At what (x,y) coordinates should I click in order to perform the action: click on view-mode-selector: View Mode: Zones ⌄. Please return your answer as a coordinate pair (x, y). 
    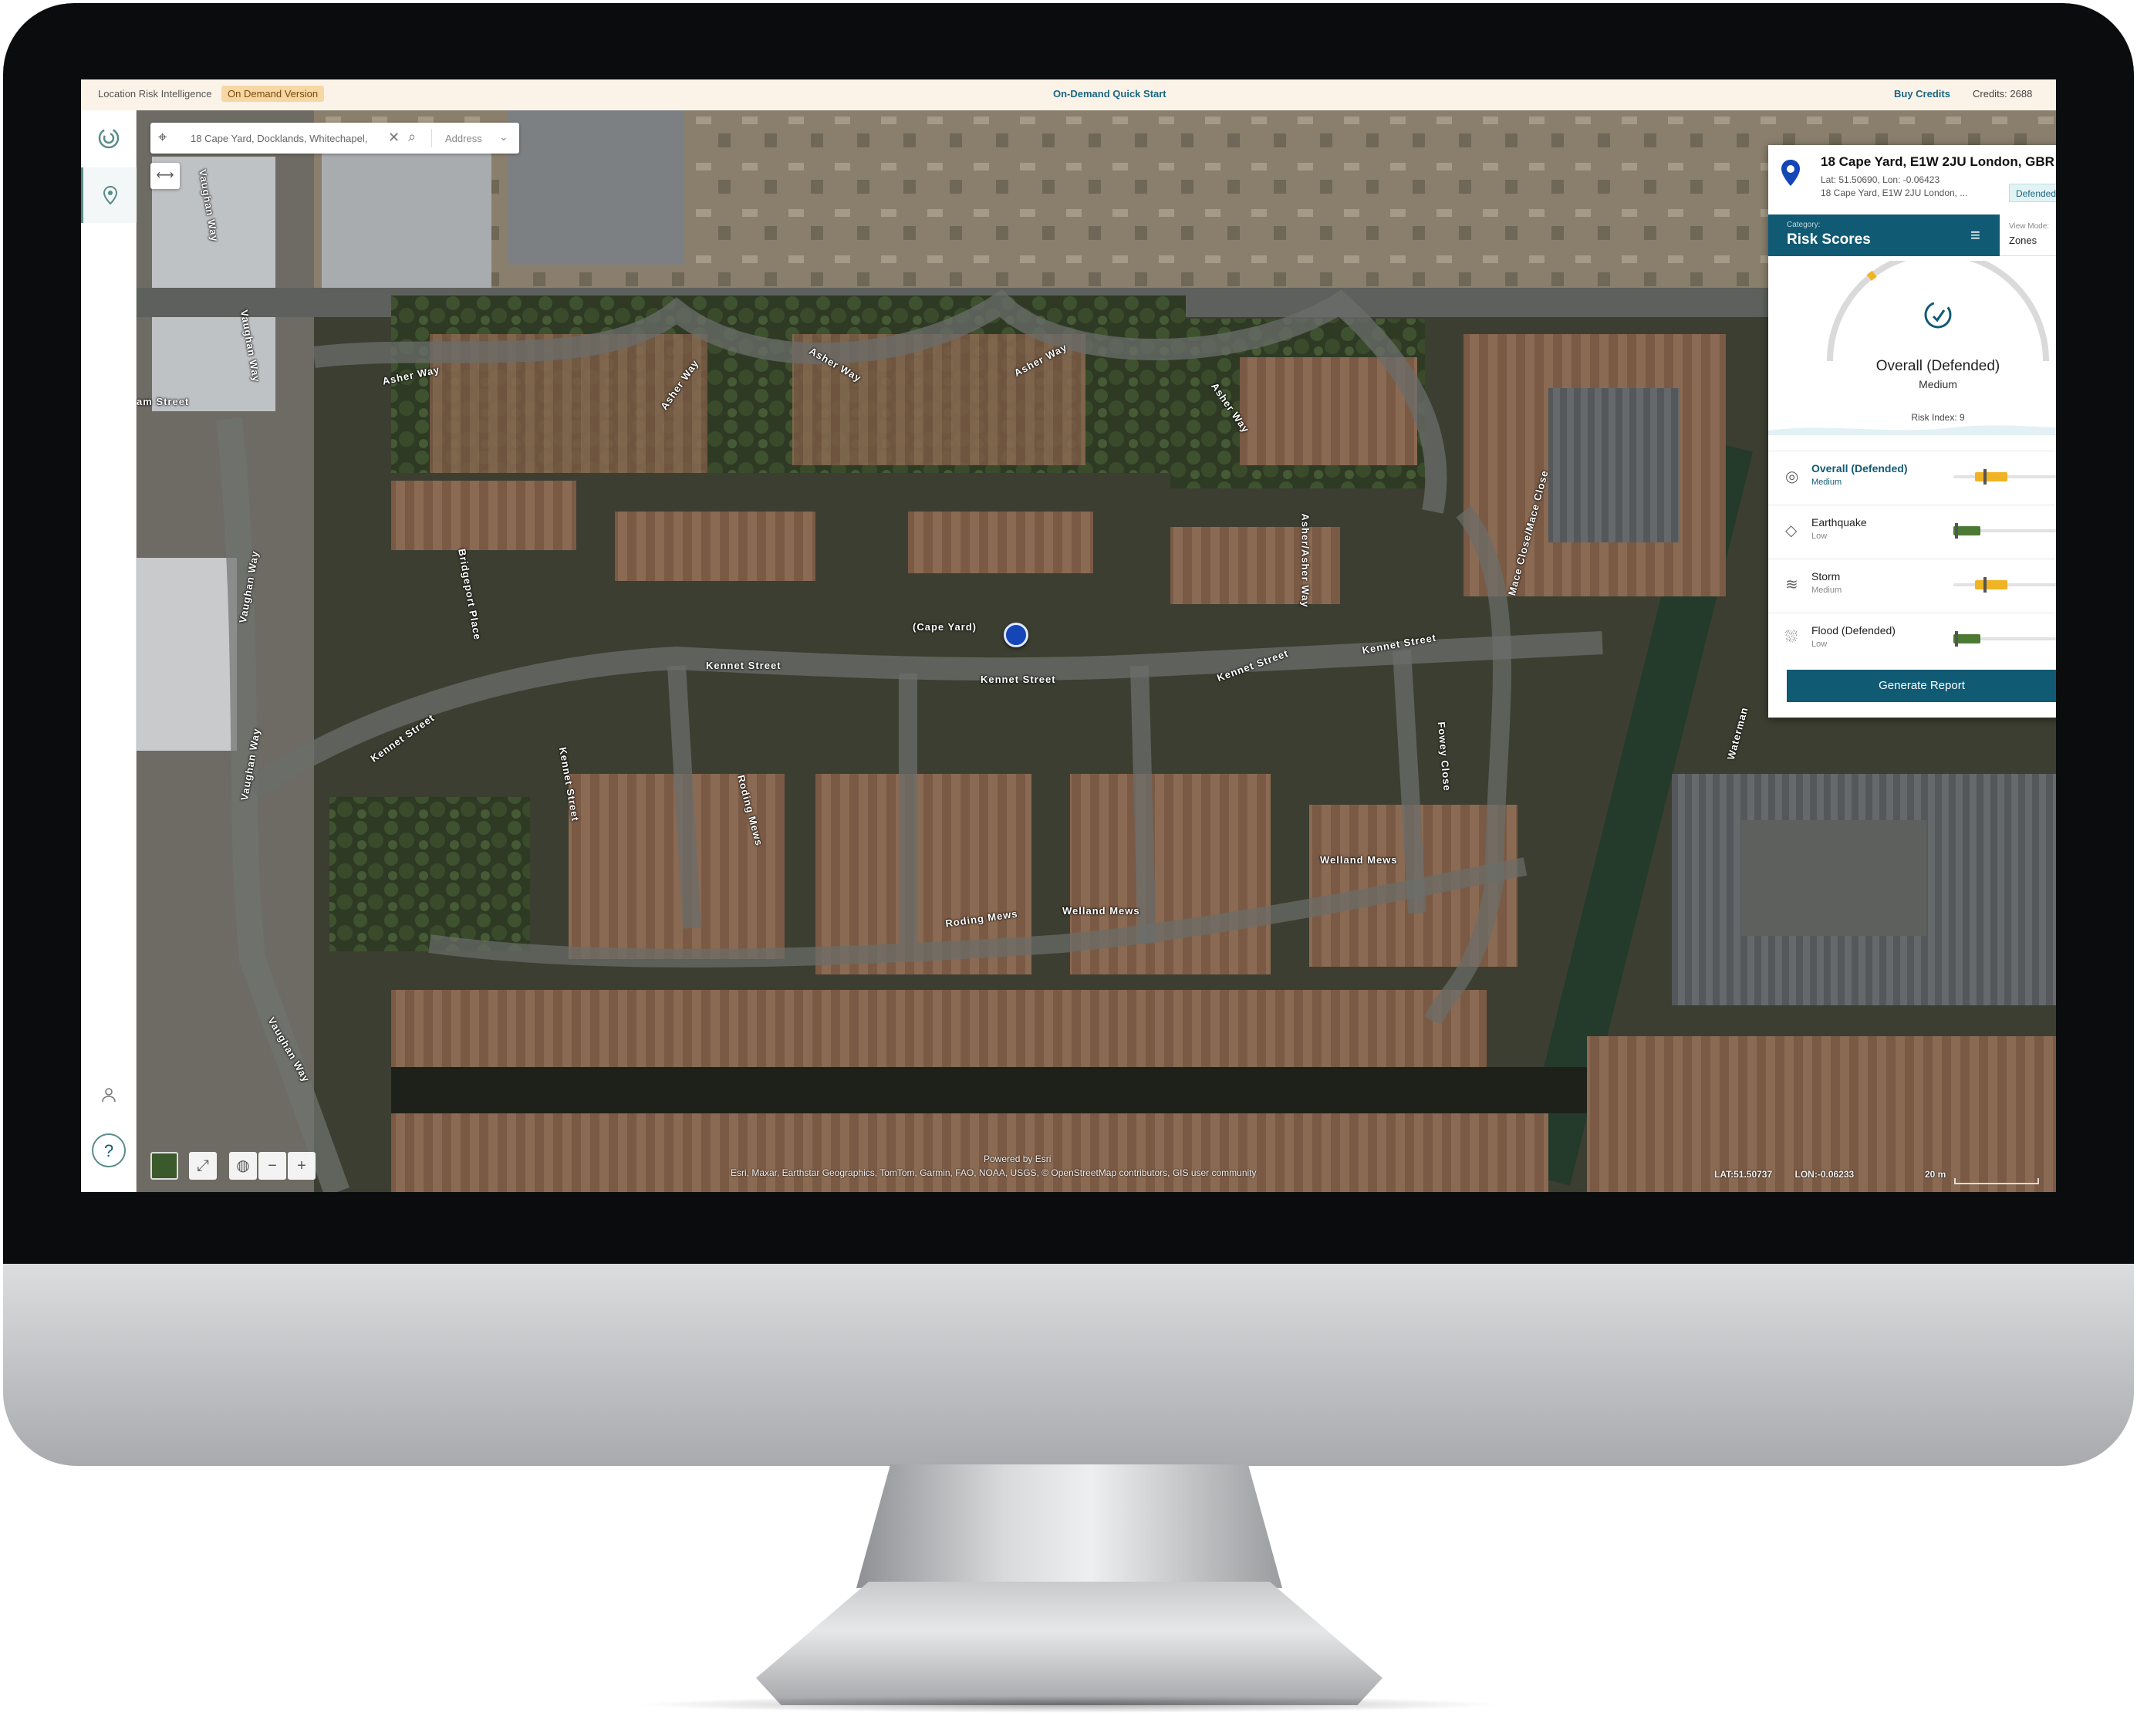
    Looking at the image, I should click on (2028, 235).